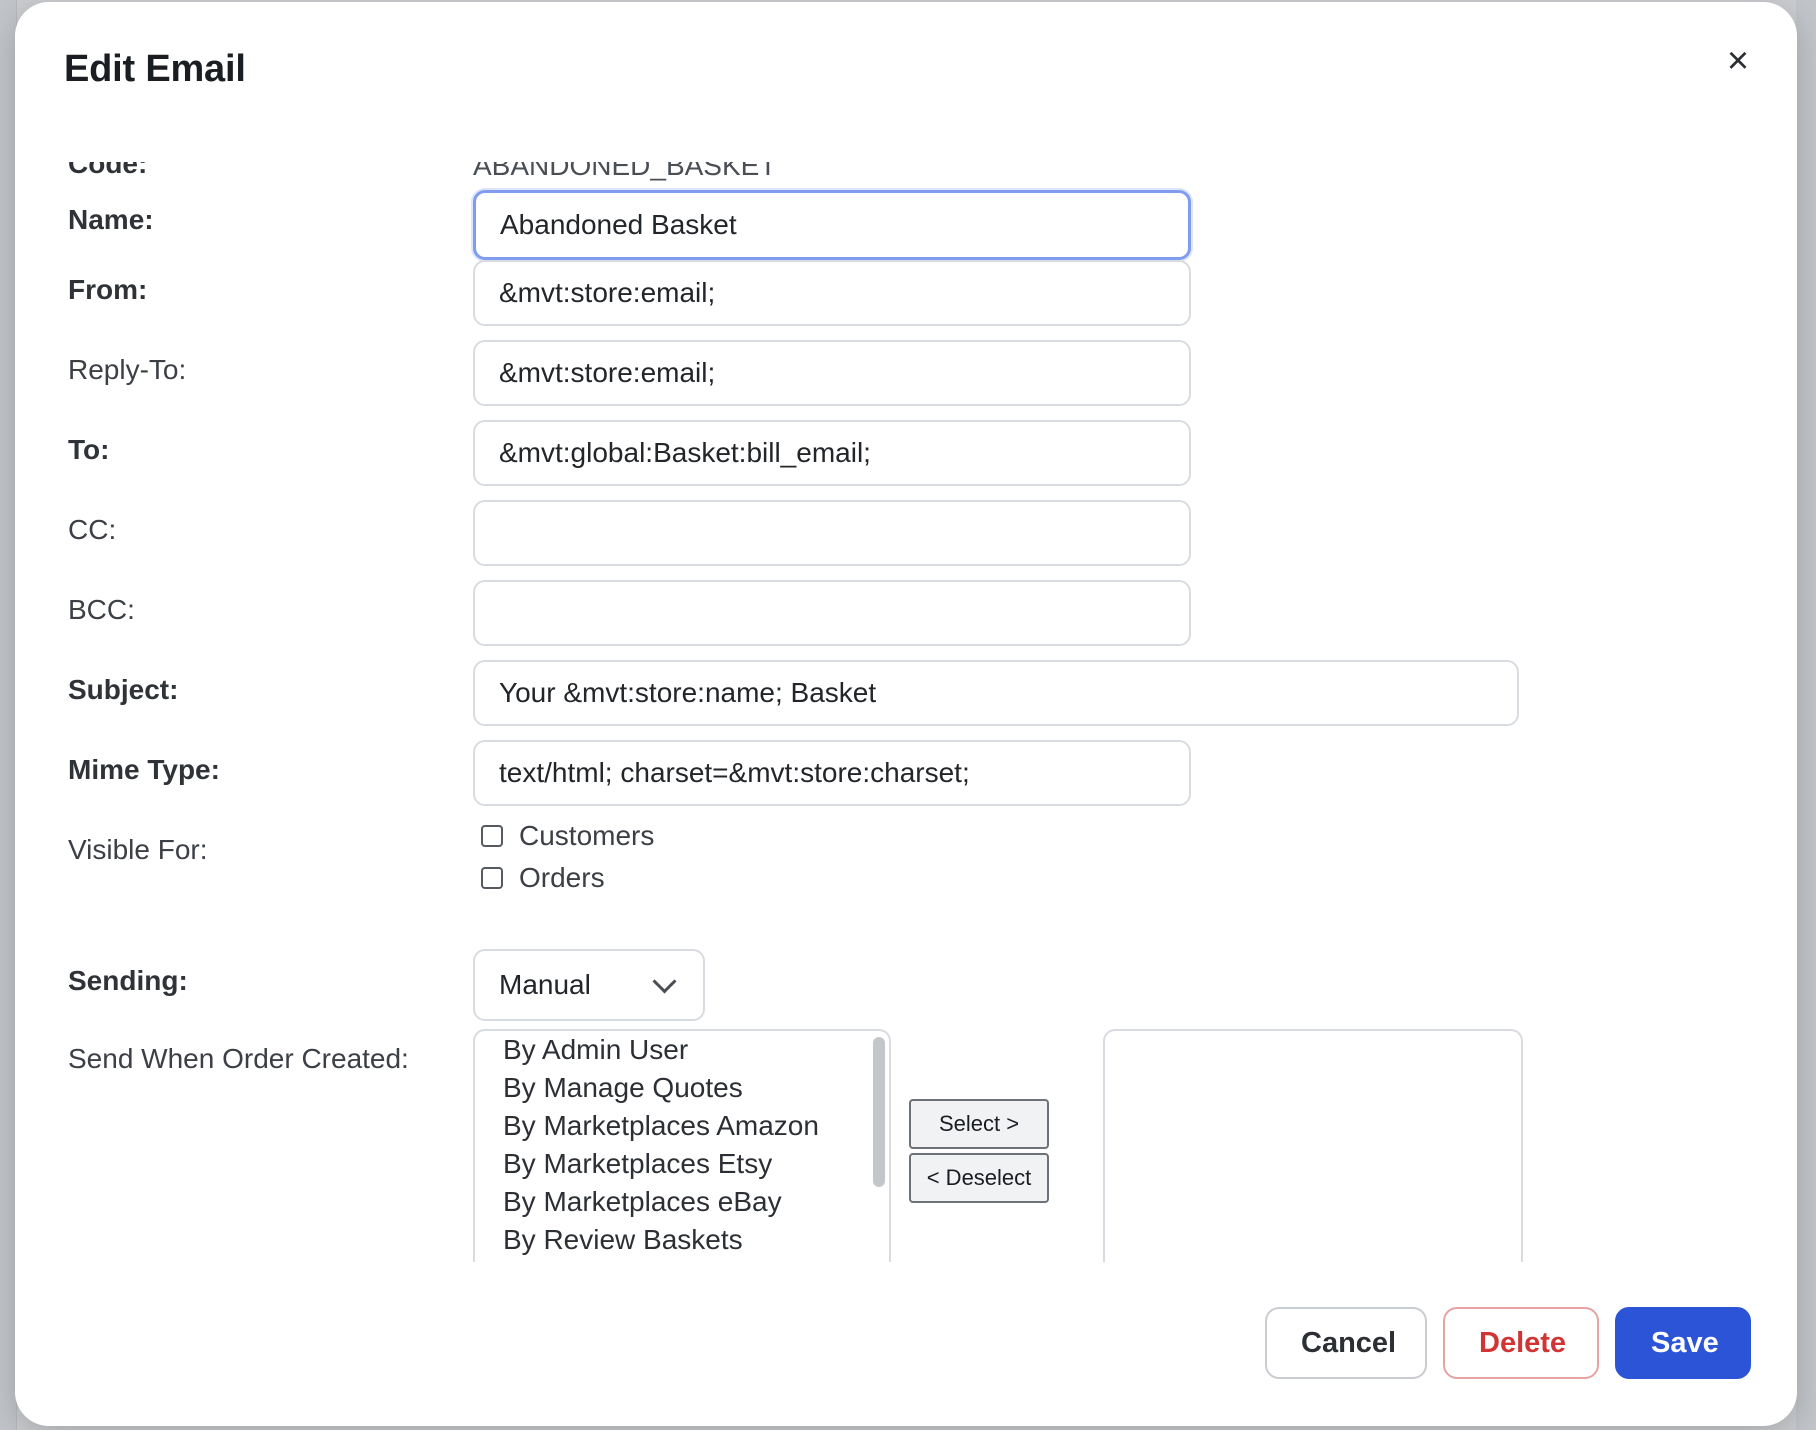 The image size is (1816, 1430). What do you see at coordinates (682, 1240) in the screenshot?
I see `list-item: By Review Baskets` at bounding box center [682, 1240].